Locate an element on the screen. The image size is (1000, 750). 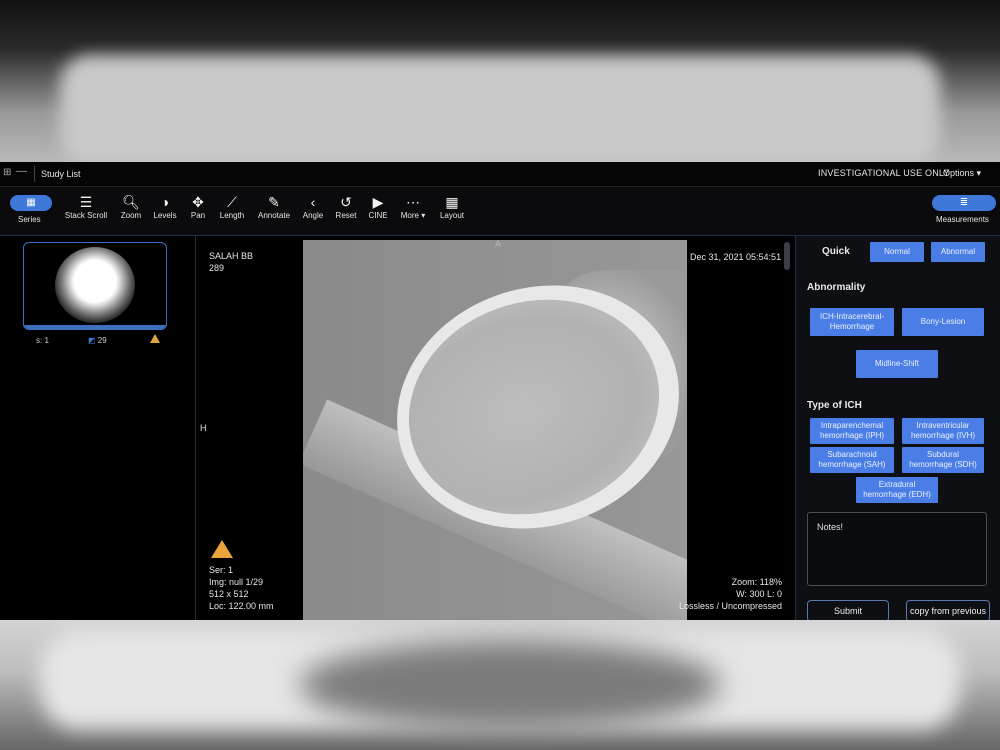
notes-textarea: Notes! is located at coordinates (897, 549).